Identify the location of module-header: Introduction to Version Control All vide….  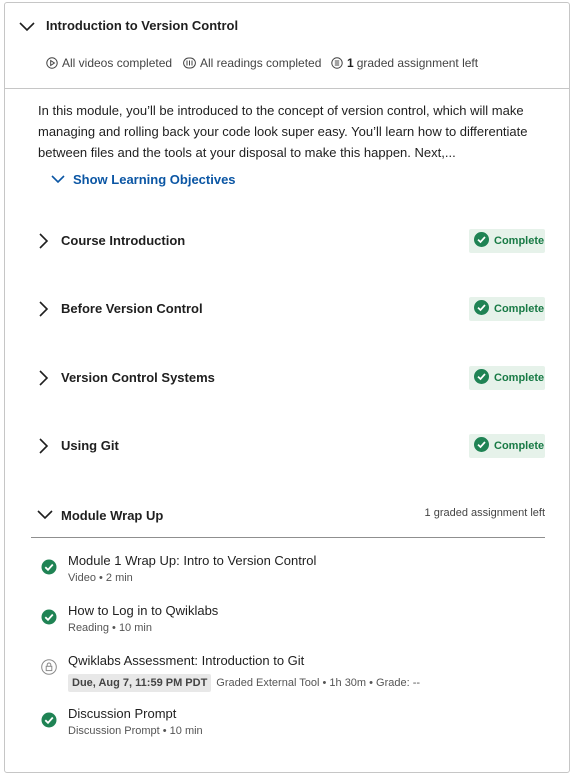
(287, 46).